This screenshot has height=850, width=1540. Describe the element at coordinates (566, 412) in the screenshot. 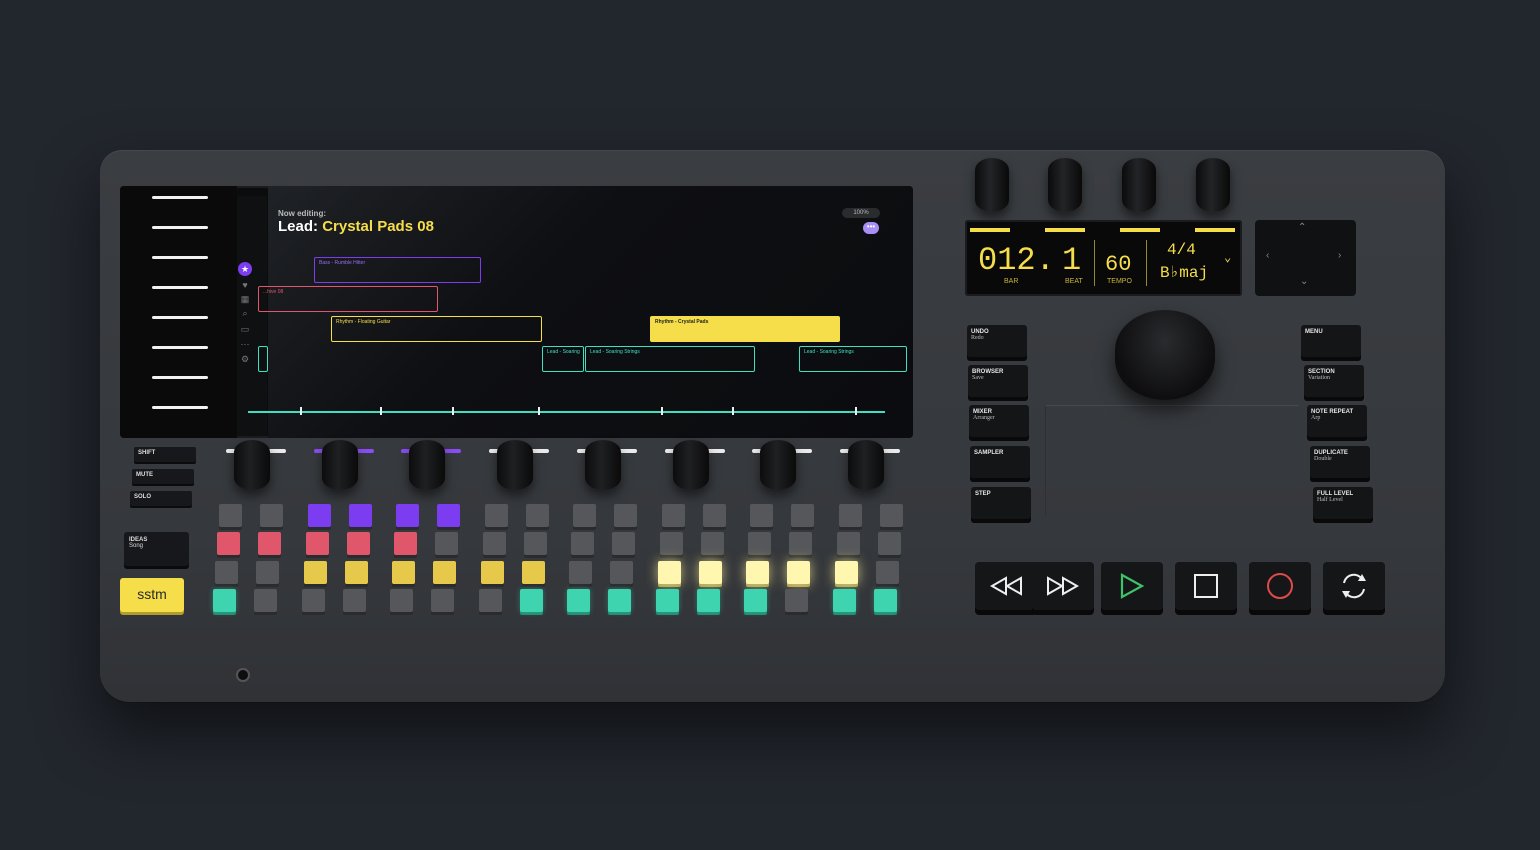

I see `timeline-ruler` at that location.